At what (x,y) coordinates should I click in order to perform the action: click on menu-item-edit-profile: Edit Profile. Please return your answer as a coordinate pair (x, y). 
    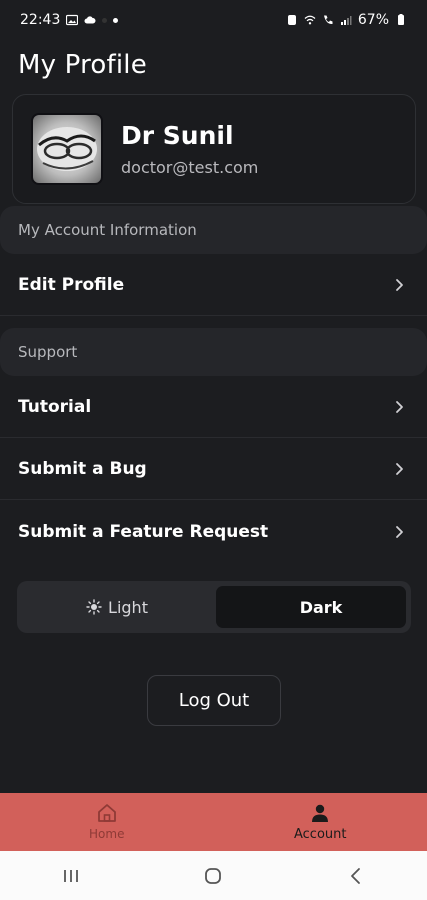
    Looking at the image, I should click on (213, 285).